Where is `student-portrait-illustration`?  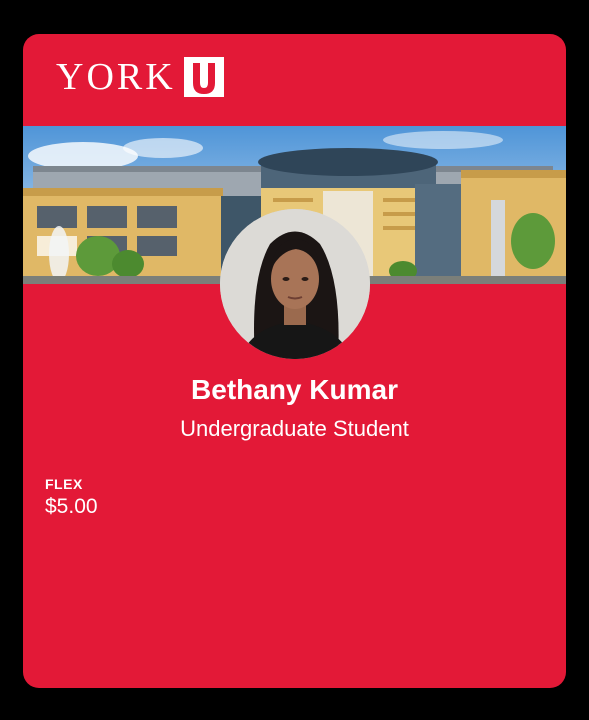
student-portrait-illustration is located at coordinates (295, 284).